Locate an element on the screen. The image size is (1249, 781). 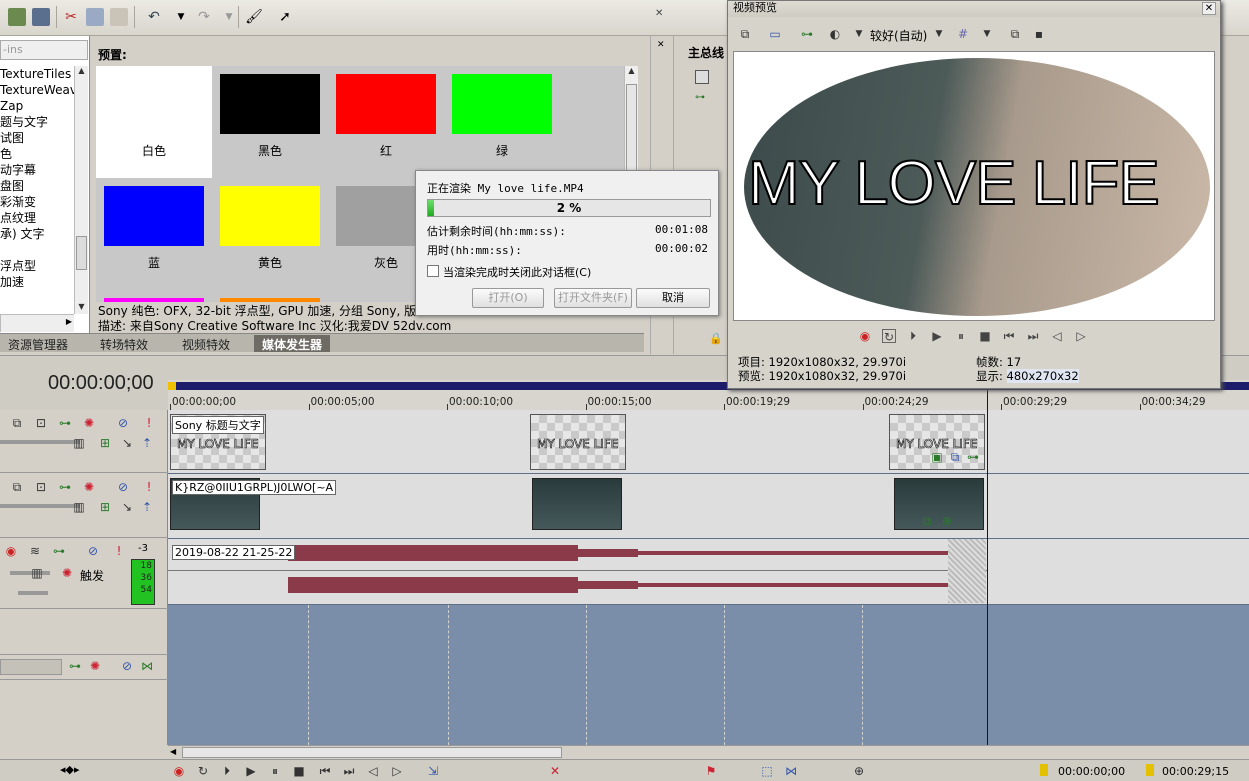
marker-start-icon is located at coordinates (172, 386).